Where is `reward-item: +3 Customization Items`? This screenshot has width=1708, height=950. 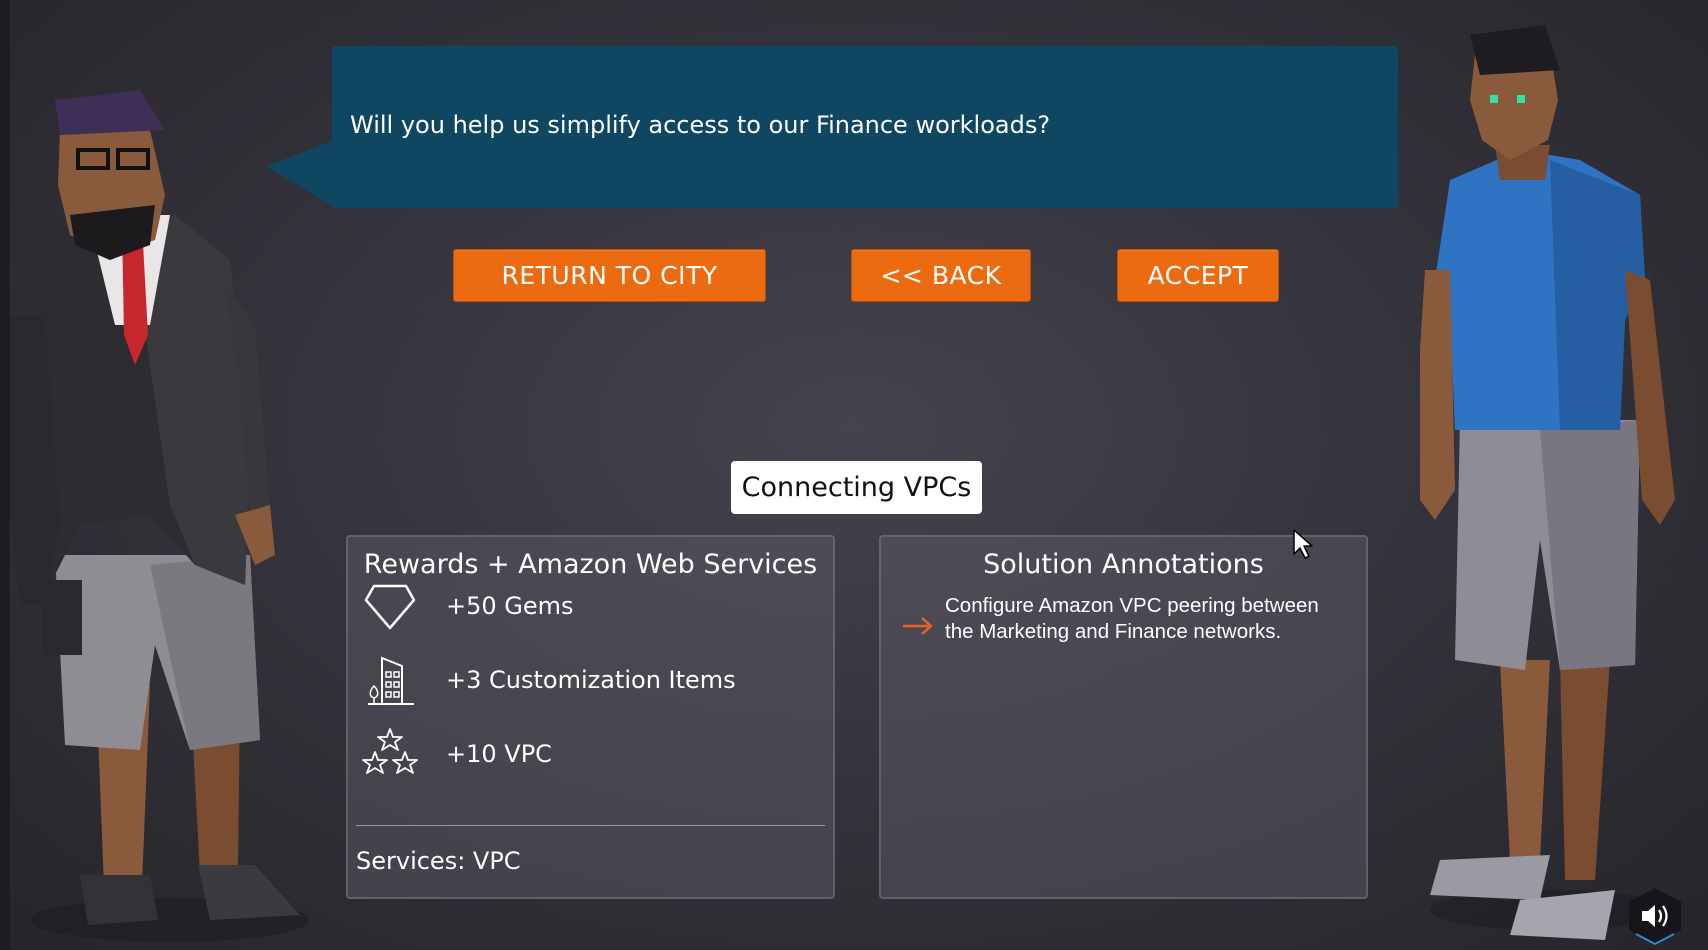
reward-item: +3 Customization Items is located at coordinates (548, 680).